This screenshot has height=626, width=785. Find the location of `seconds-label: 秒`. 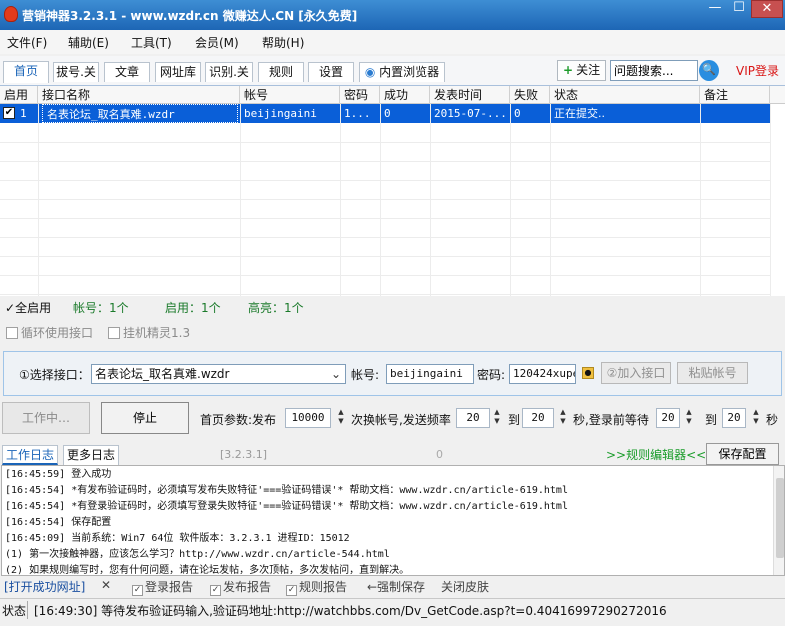

seconds-label: 秒 is located at coordinates (772, 420).